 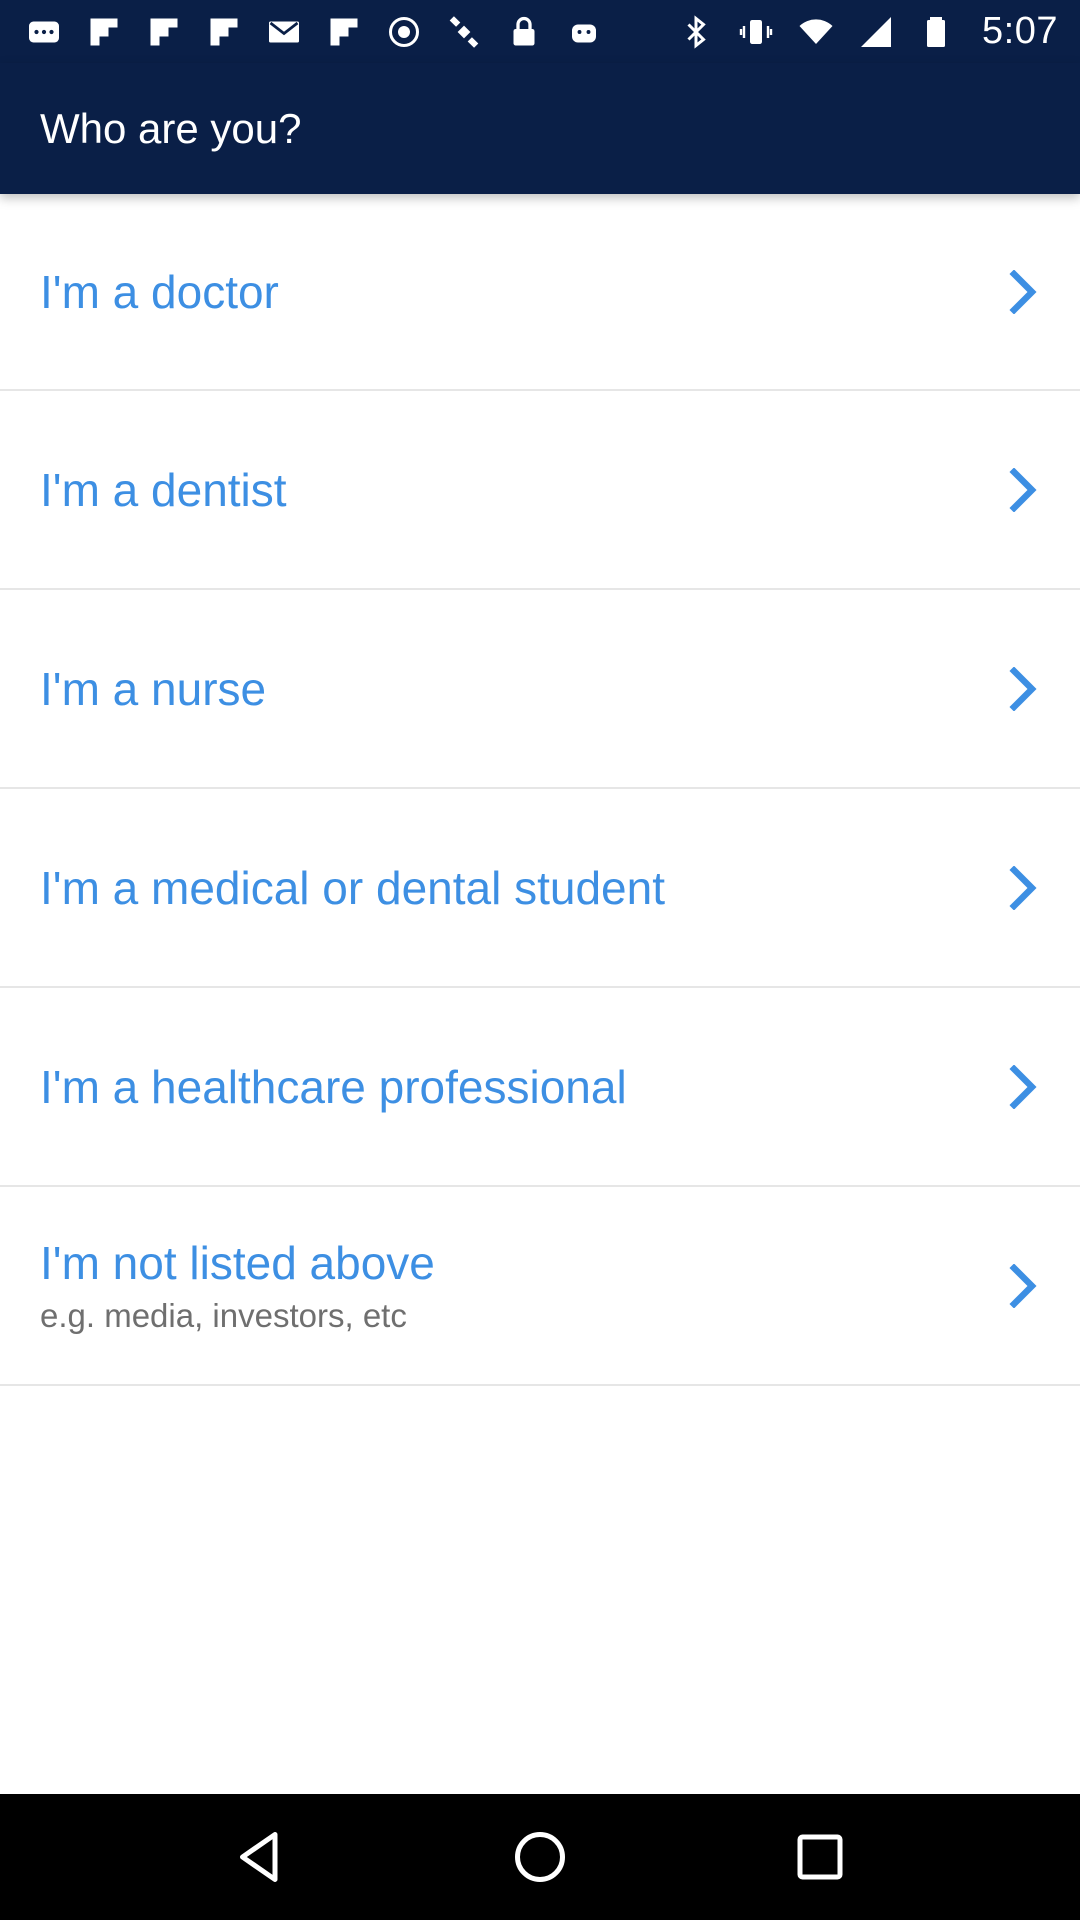 I want to click on back-icon, so click(x=259, y=1857).